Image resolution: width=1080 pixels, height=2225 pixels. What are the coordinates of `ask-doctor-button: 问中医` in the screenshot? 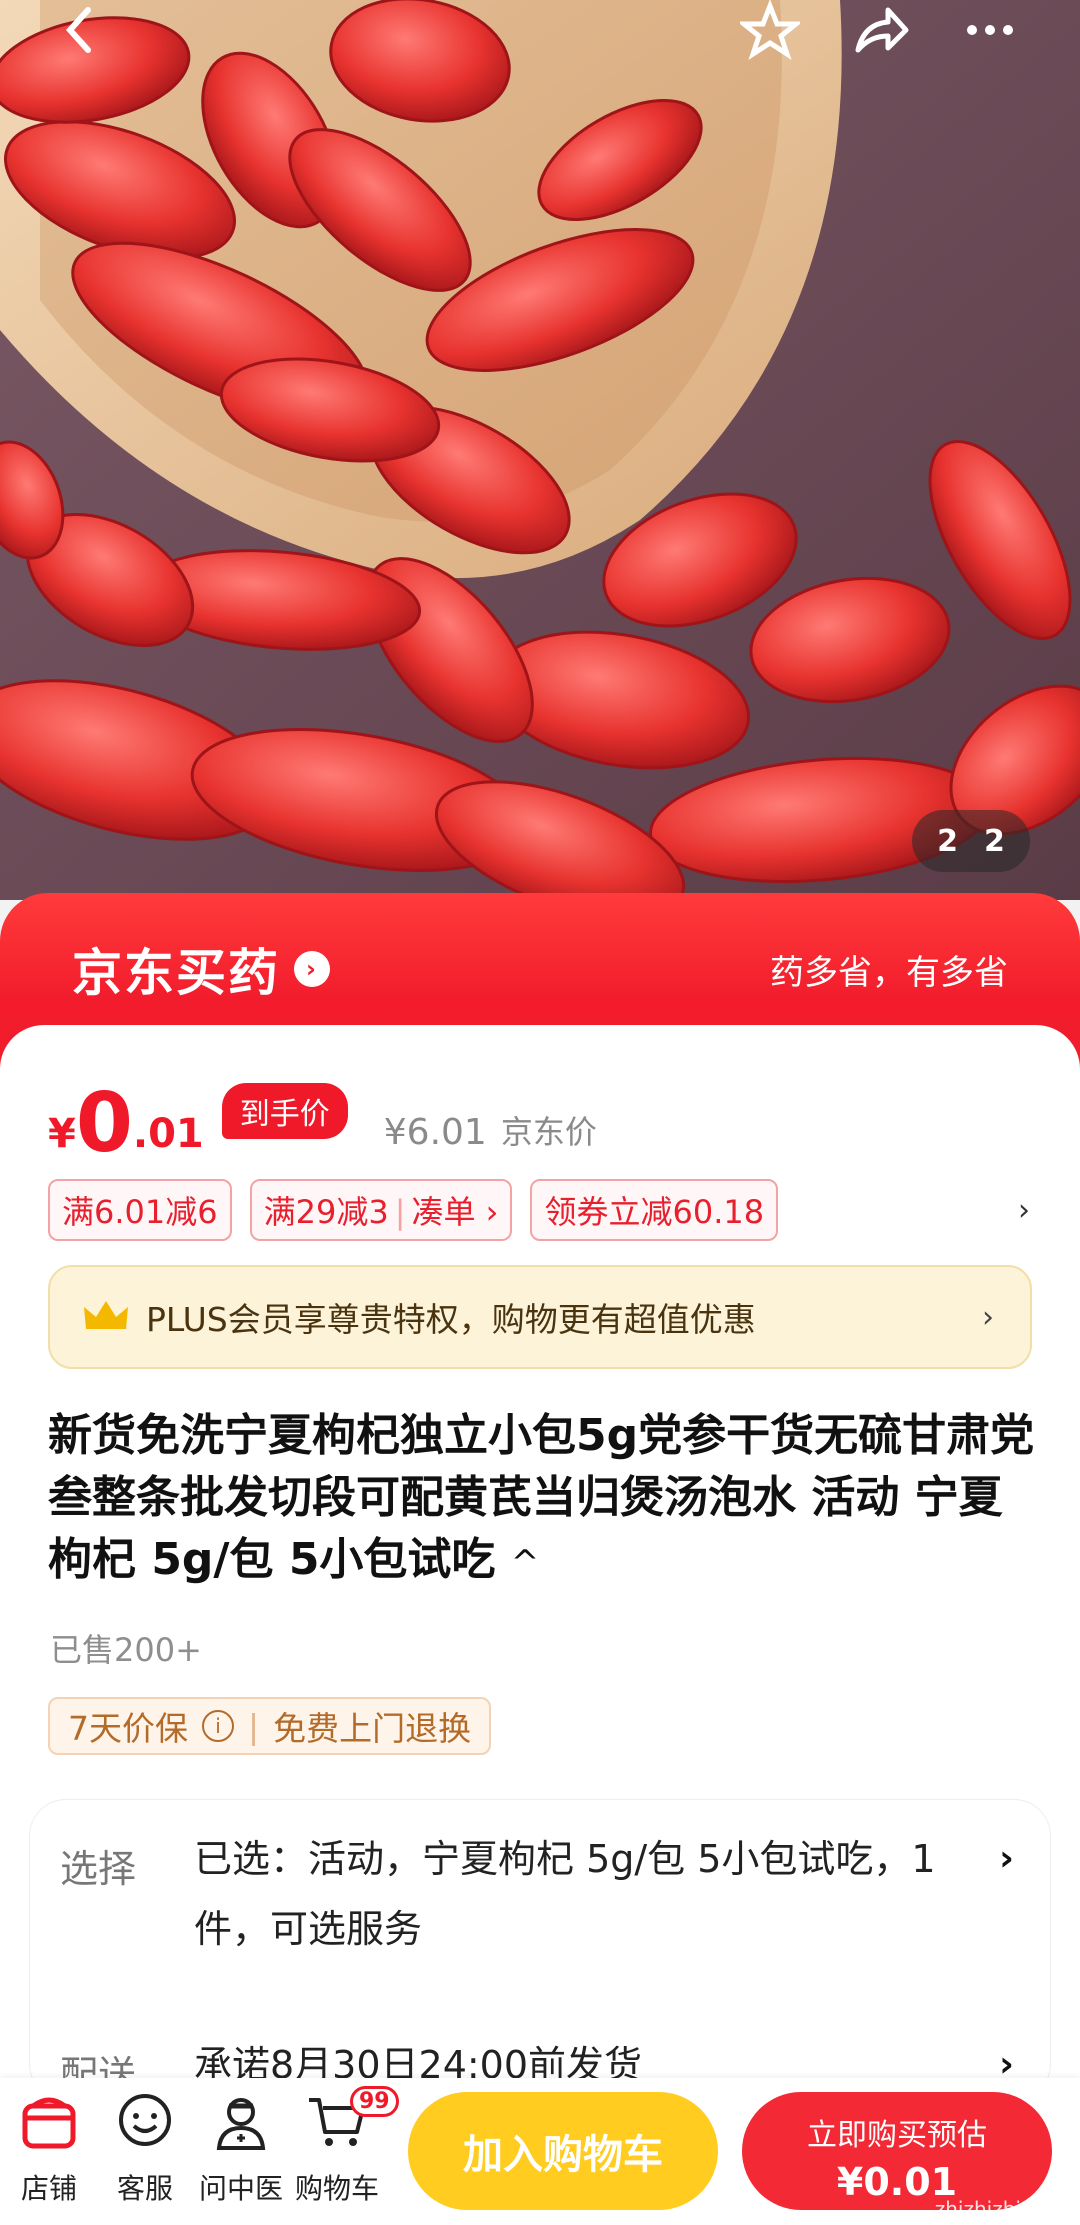 It's located at (241, 2149).